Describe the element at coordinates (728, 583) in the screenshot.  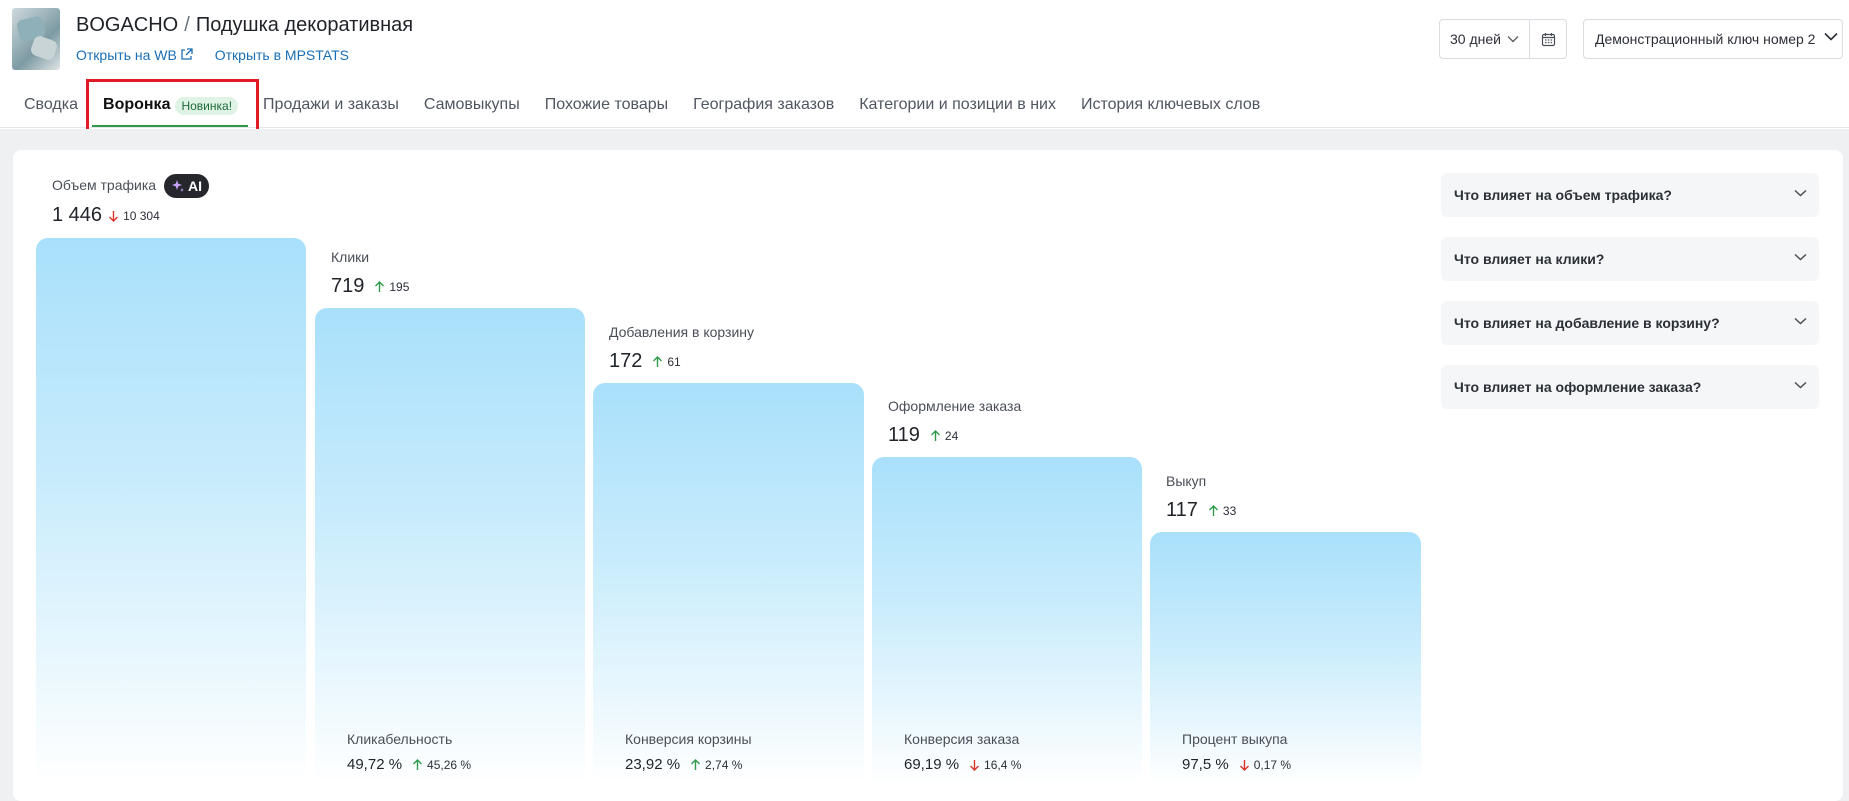
I see `funnel-bar-cart` at that location.